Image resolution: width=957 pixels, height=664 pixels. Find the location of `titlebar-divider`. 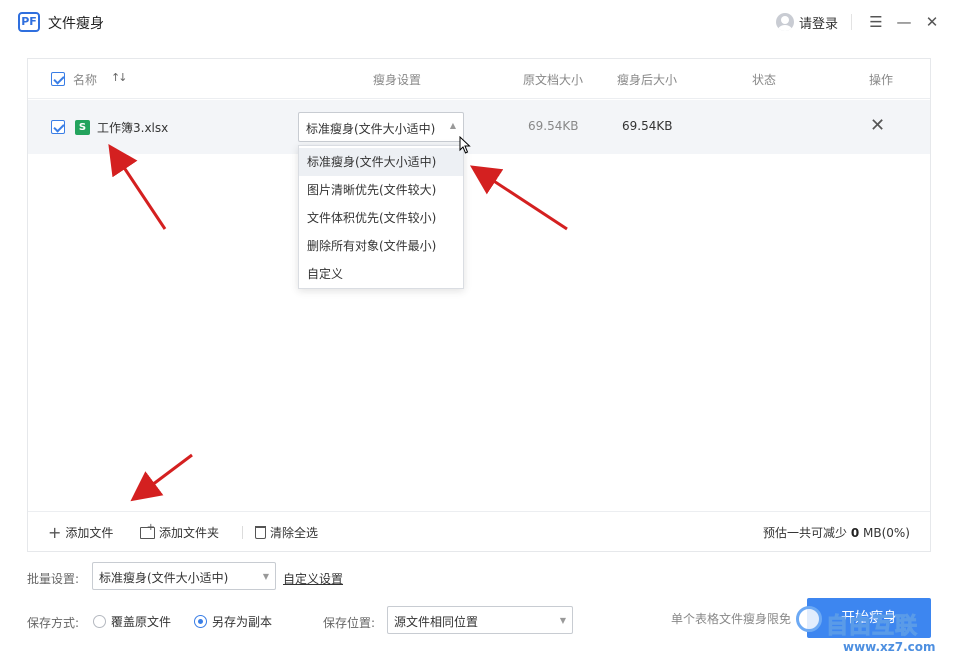

titlebar-divider is located at coordinates (851, 22).